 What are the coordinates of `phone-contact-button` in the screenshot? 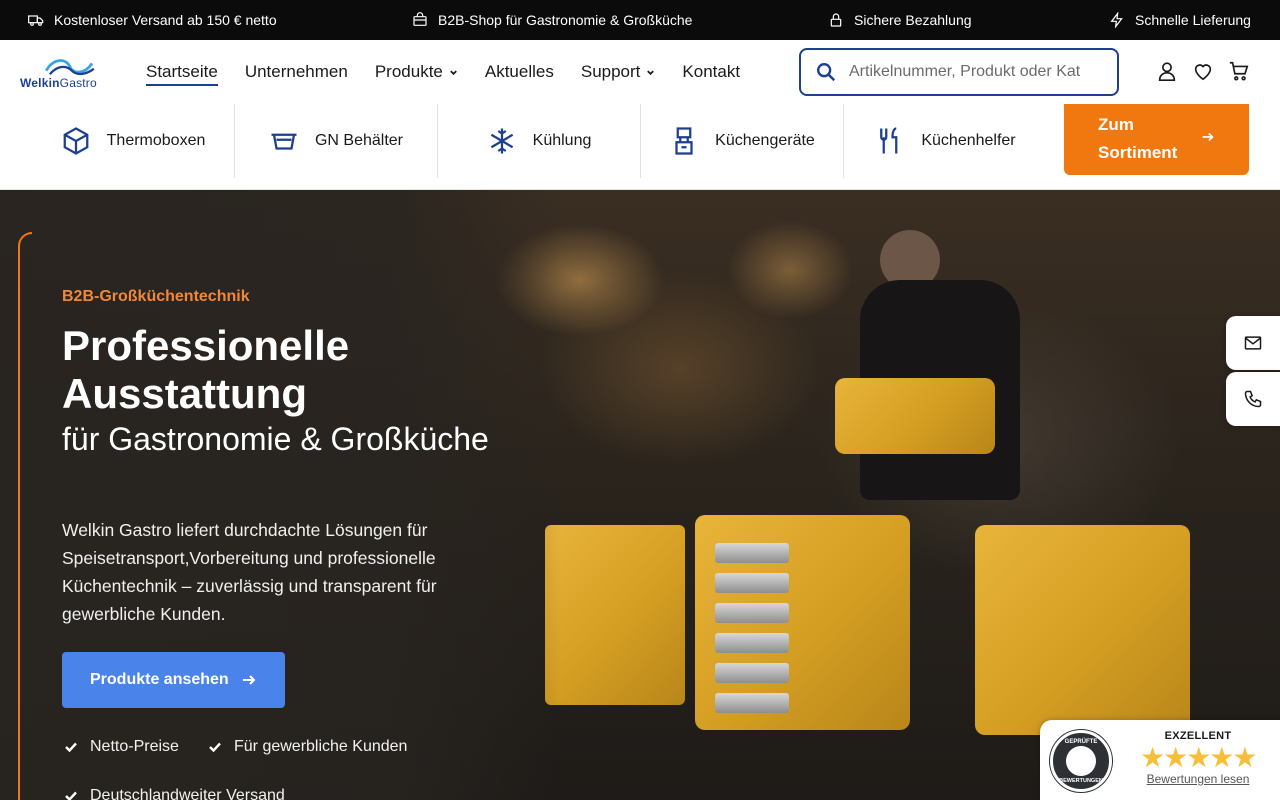 It's located at (1253, 399).